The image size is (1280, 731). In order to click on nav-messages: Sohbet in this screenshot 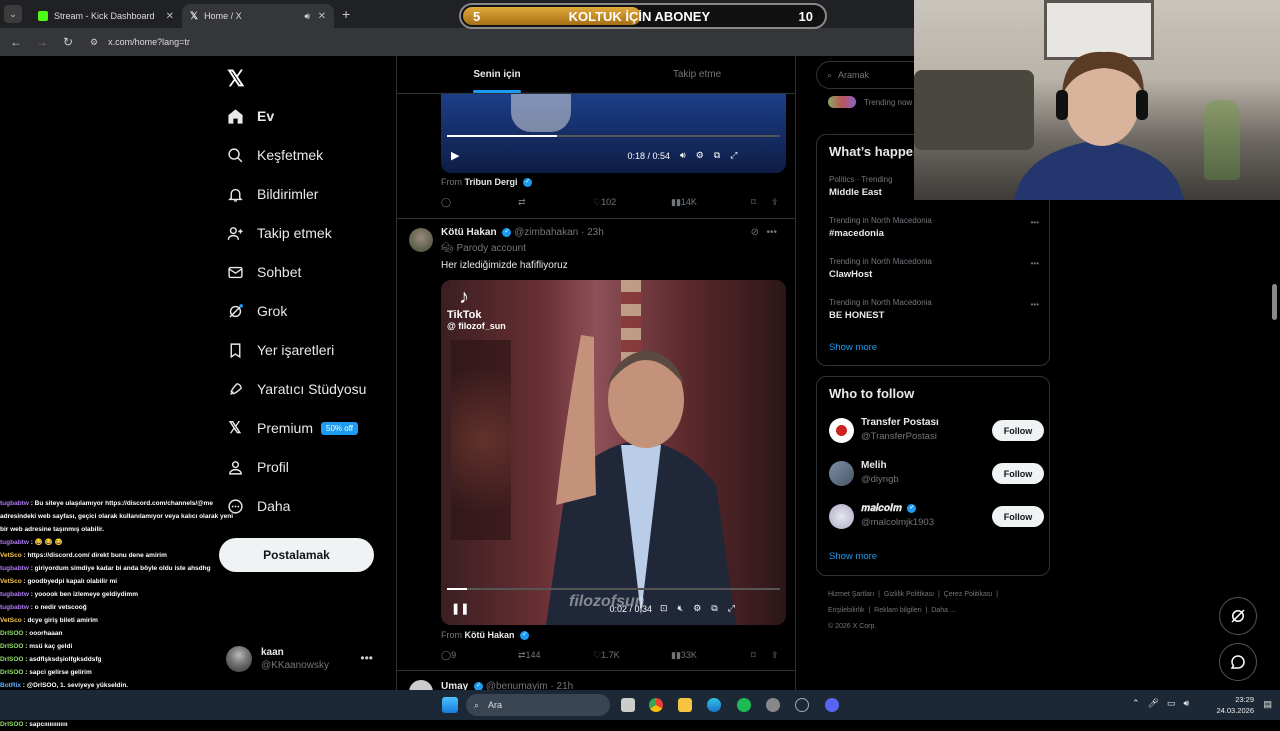, I will do `click(263, 272)`.